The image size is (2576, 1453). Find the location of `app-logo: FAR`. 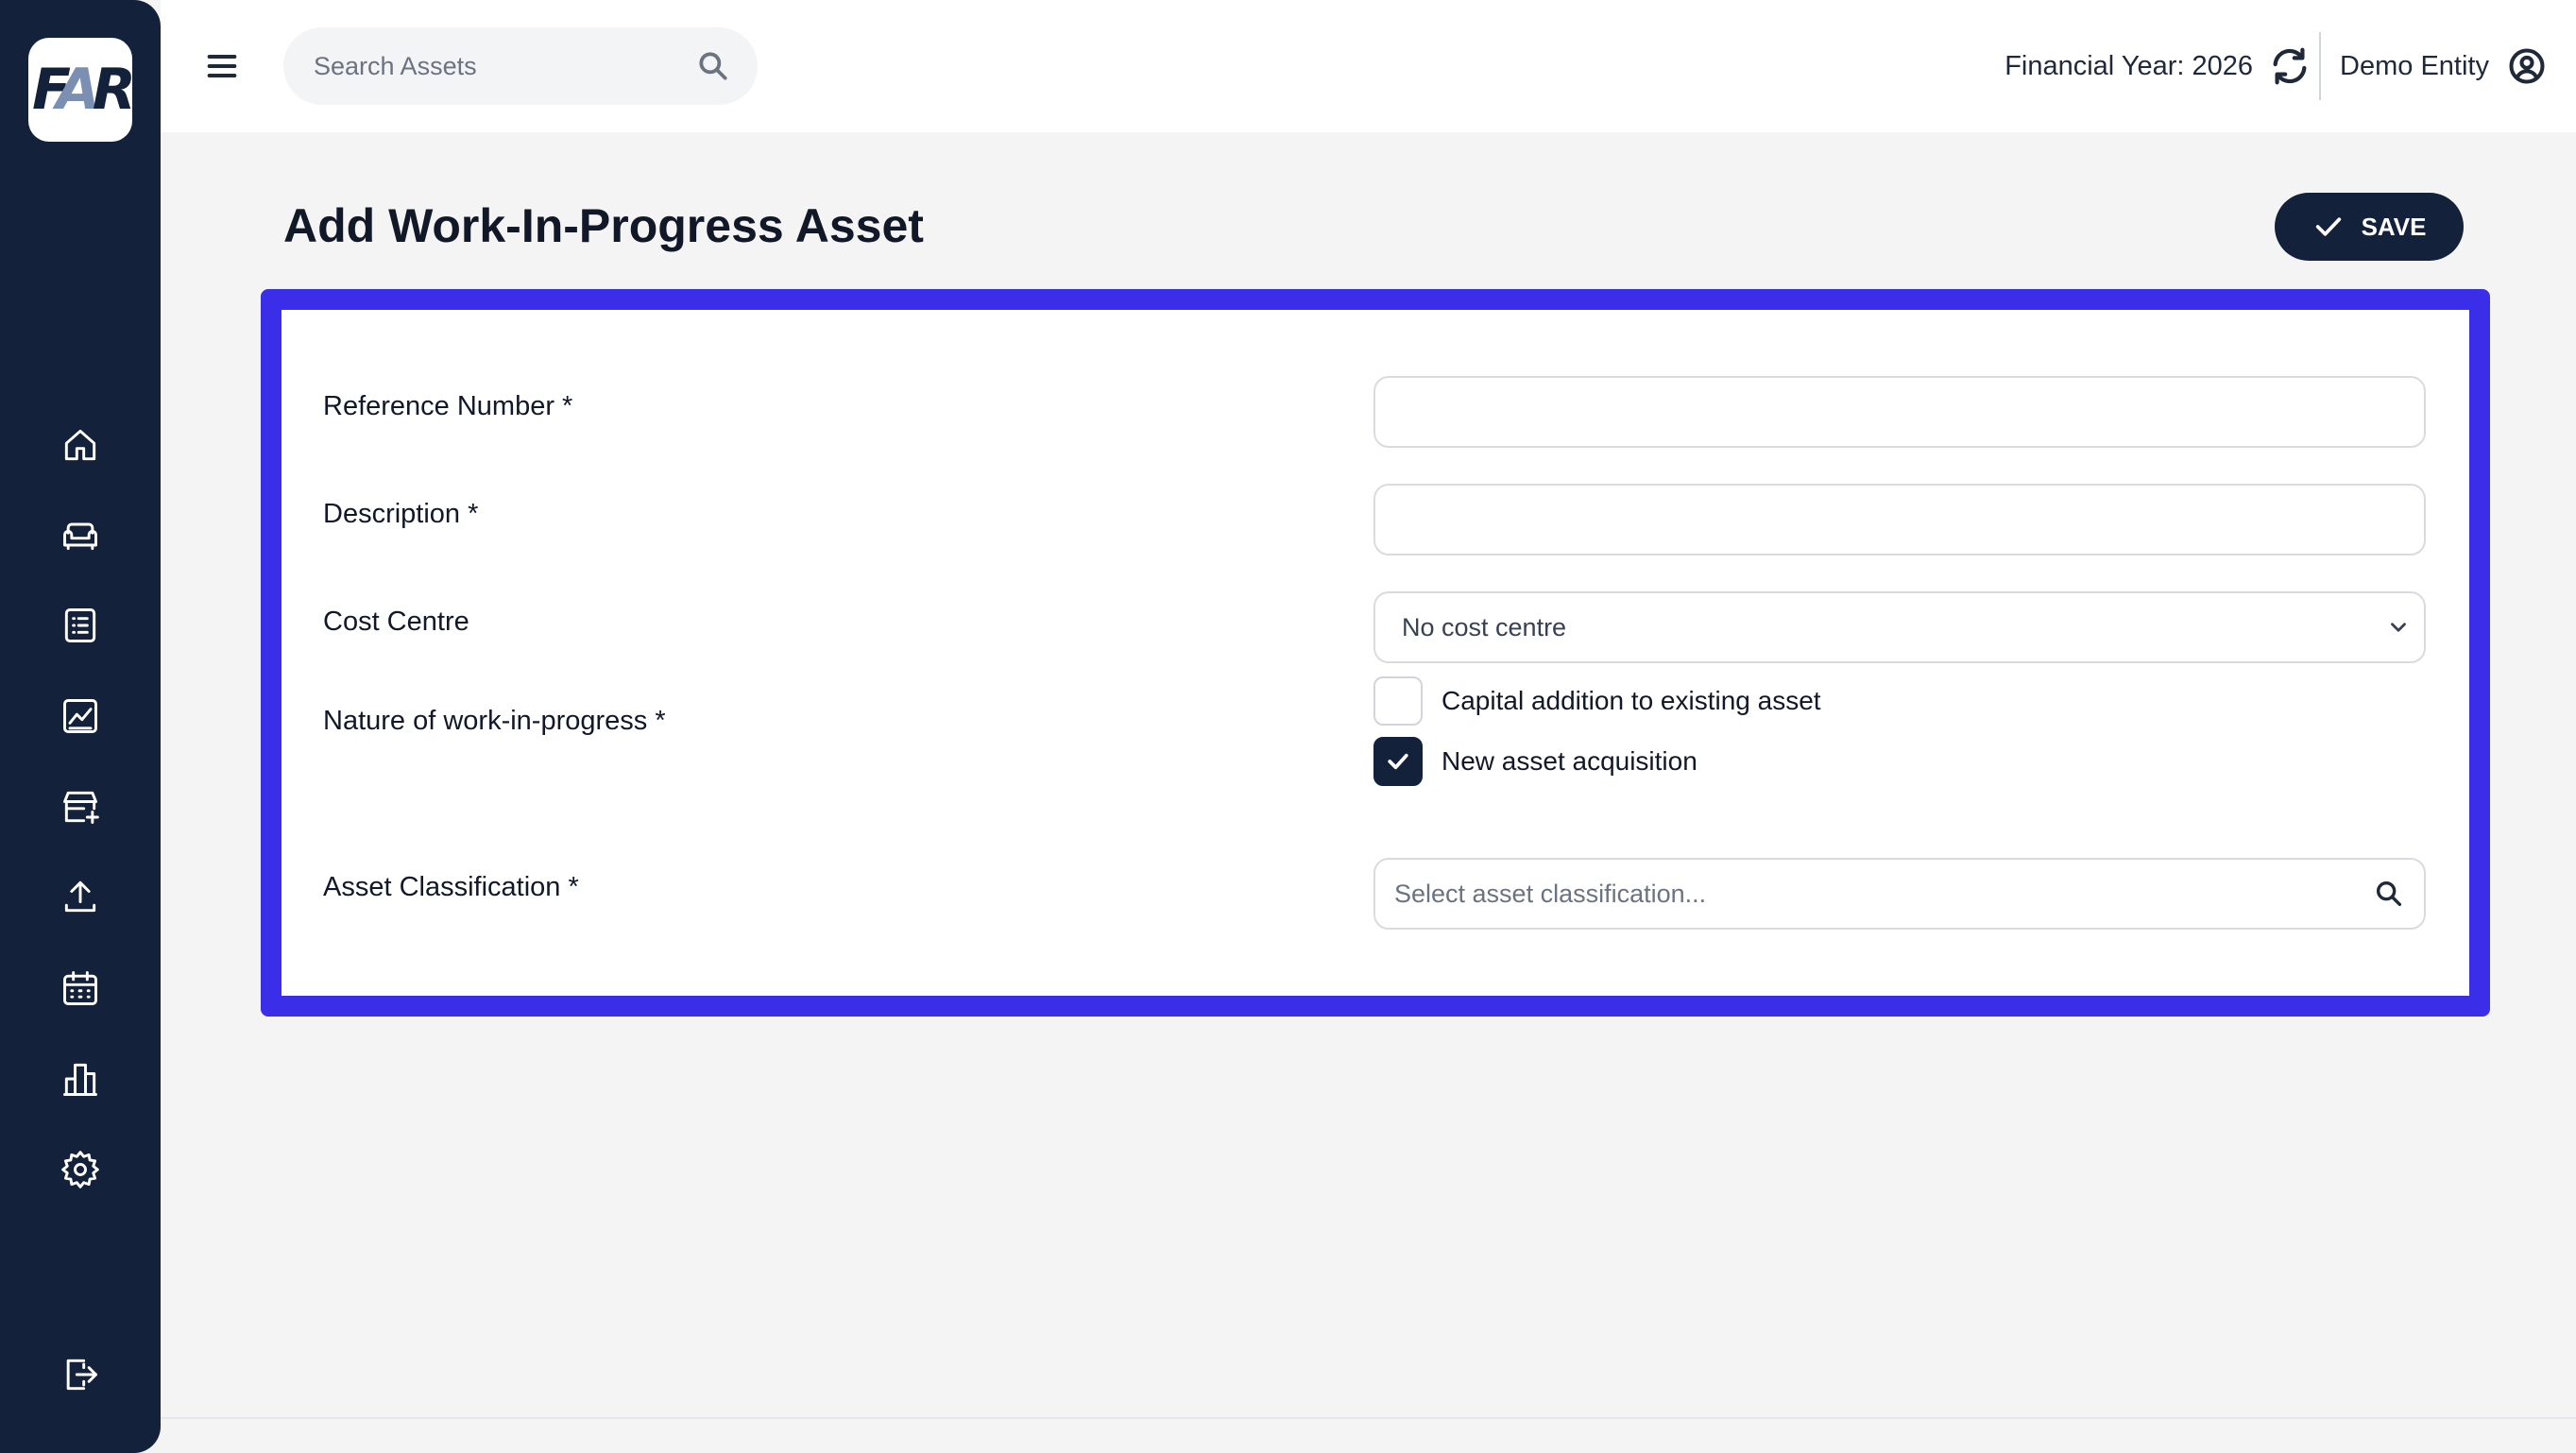

app-logo: FAR is located at coordinates (82, 90).